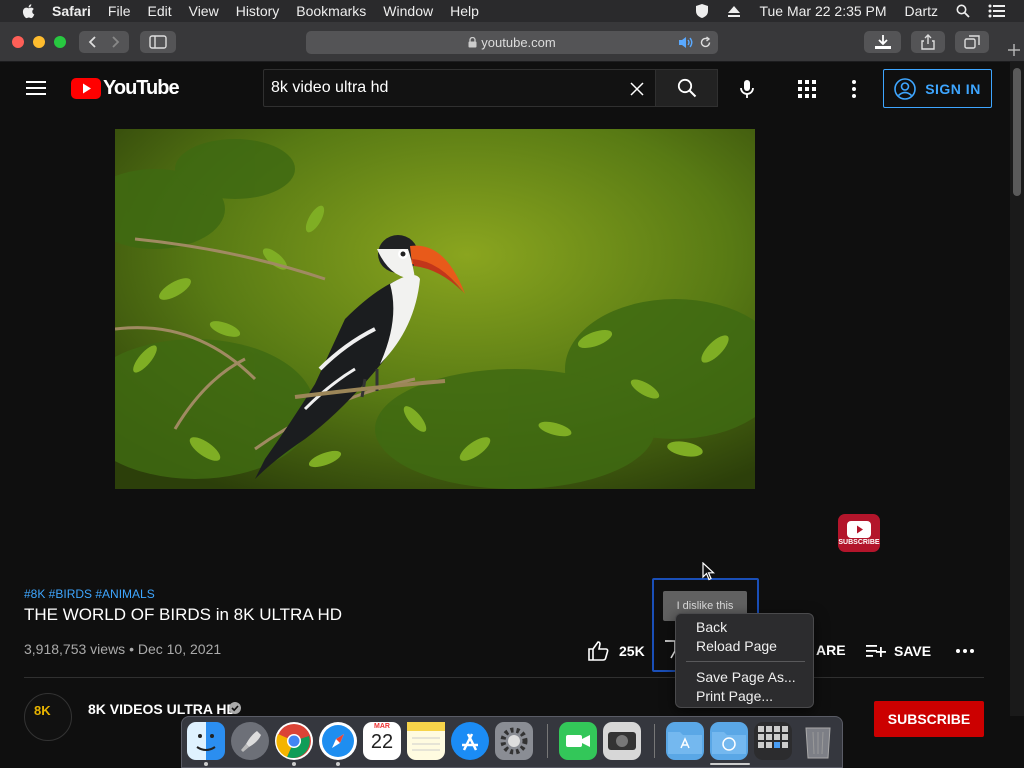  Describe the element at coordinates (258, 11) in the screenshot. I see `menu-history: History` at that location.